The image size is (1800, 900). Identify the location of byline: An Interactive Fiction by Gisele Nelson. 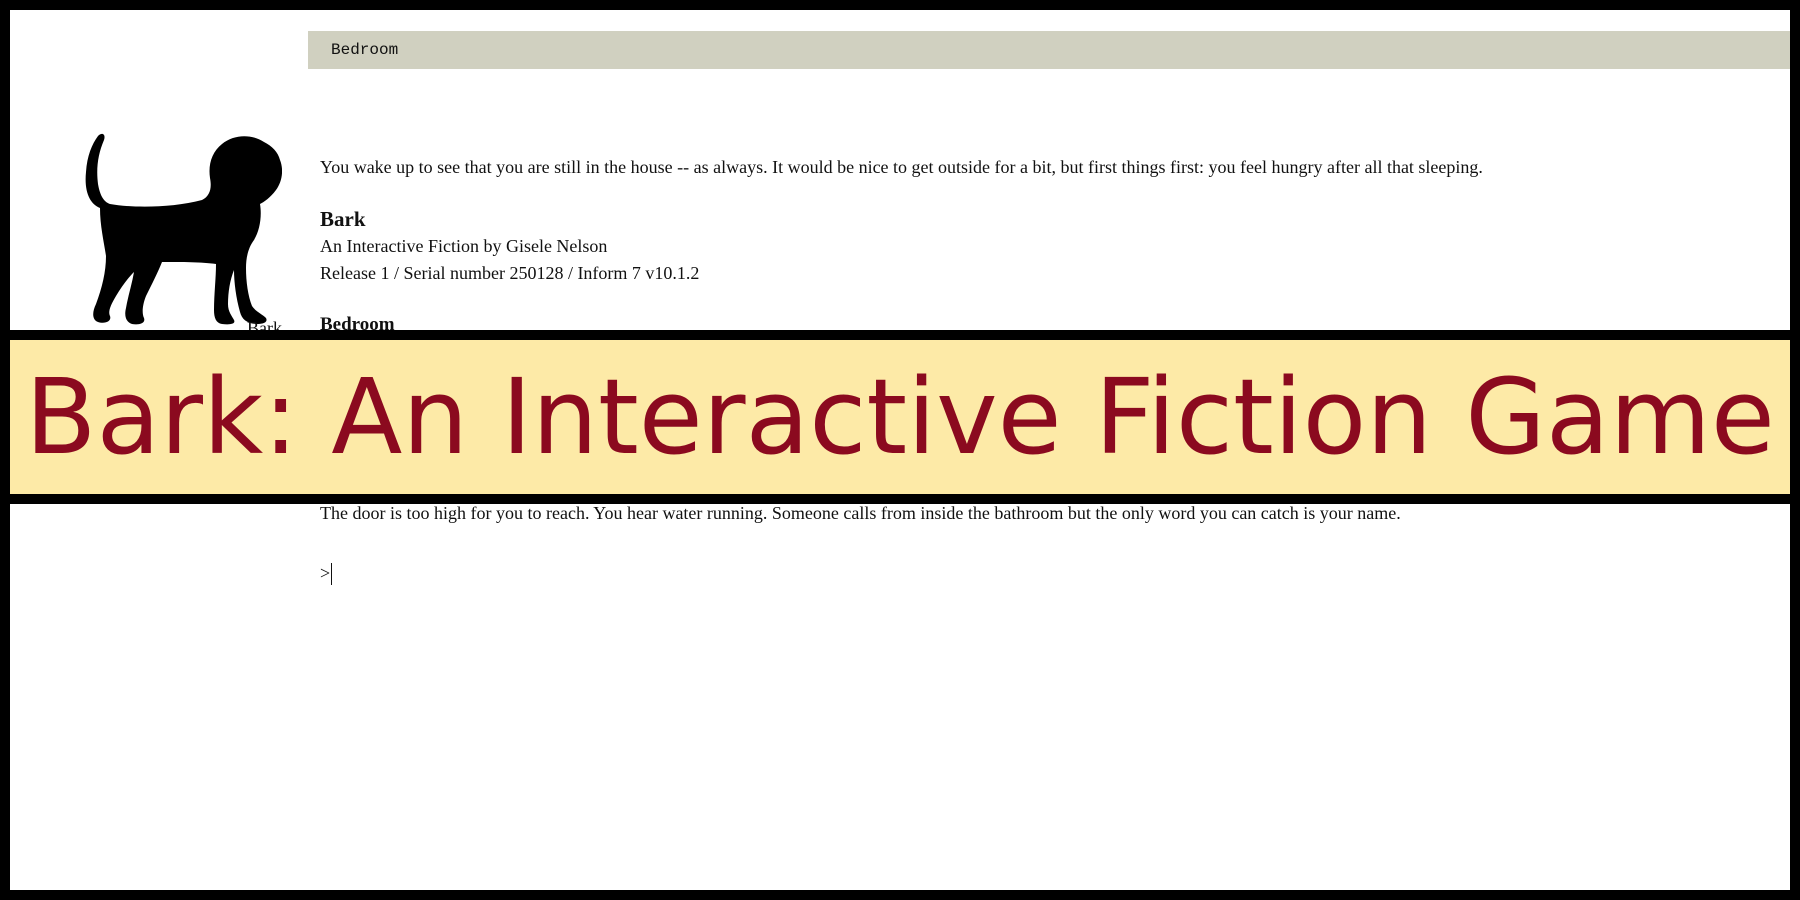
(464, 246).